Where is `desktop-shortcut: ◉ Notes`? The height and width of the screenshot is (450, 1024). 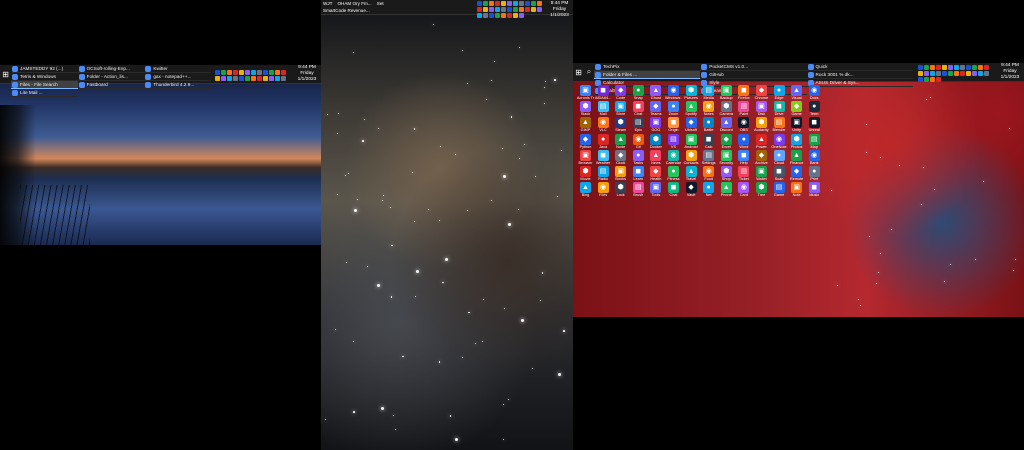 desktop-shortcut: ◉ Notes is located at coordinates (709, 108).